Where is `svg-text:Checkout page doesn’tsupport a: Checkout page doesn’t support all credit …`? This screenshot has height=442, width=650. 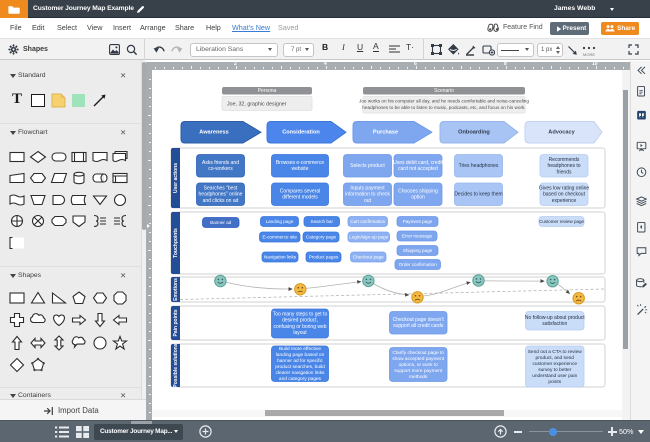 svg-text:Checkout page doesn’tsupport a: Checkout page doesn’t support all credit … is located at coordinates (419, 323).